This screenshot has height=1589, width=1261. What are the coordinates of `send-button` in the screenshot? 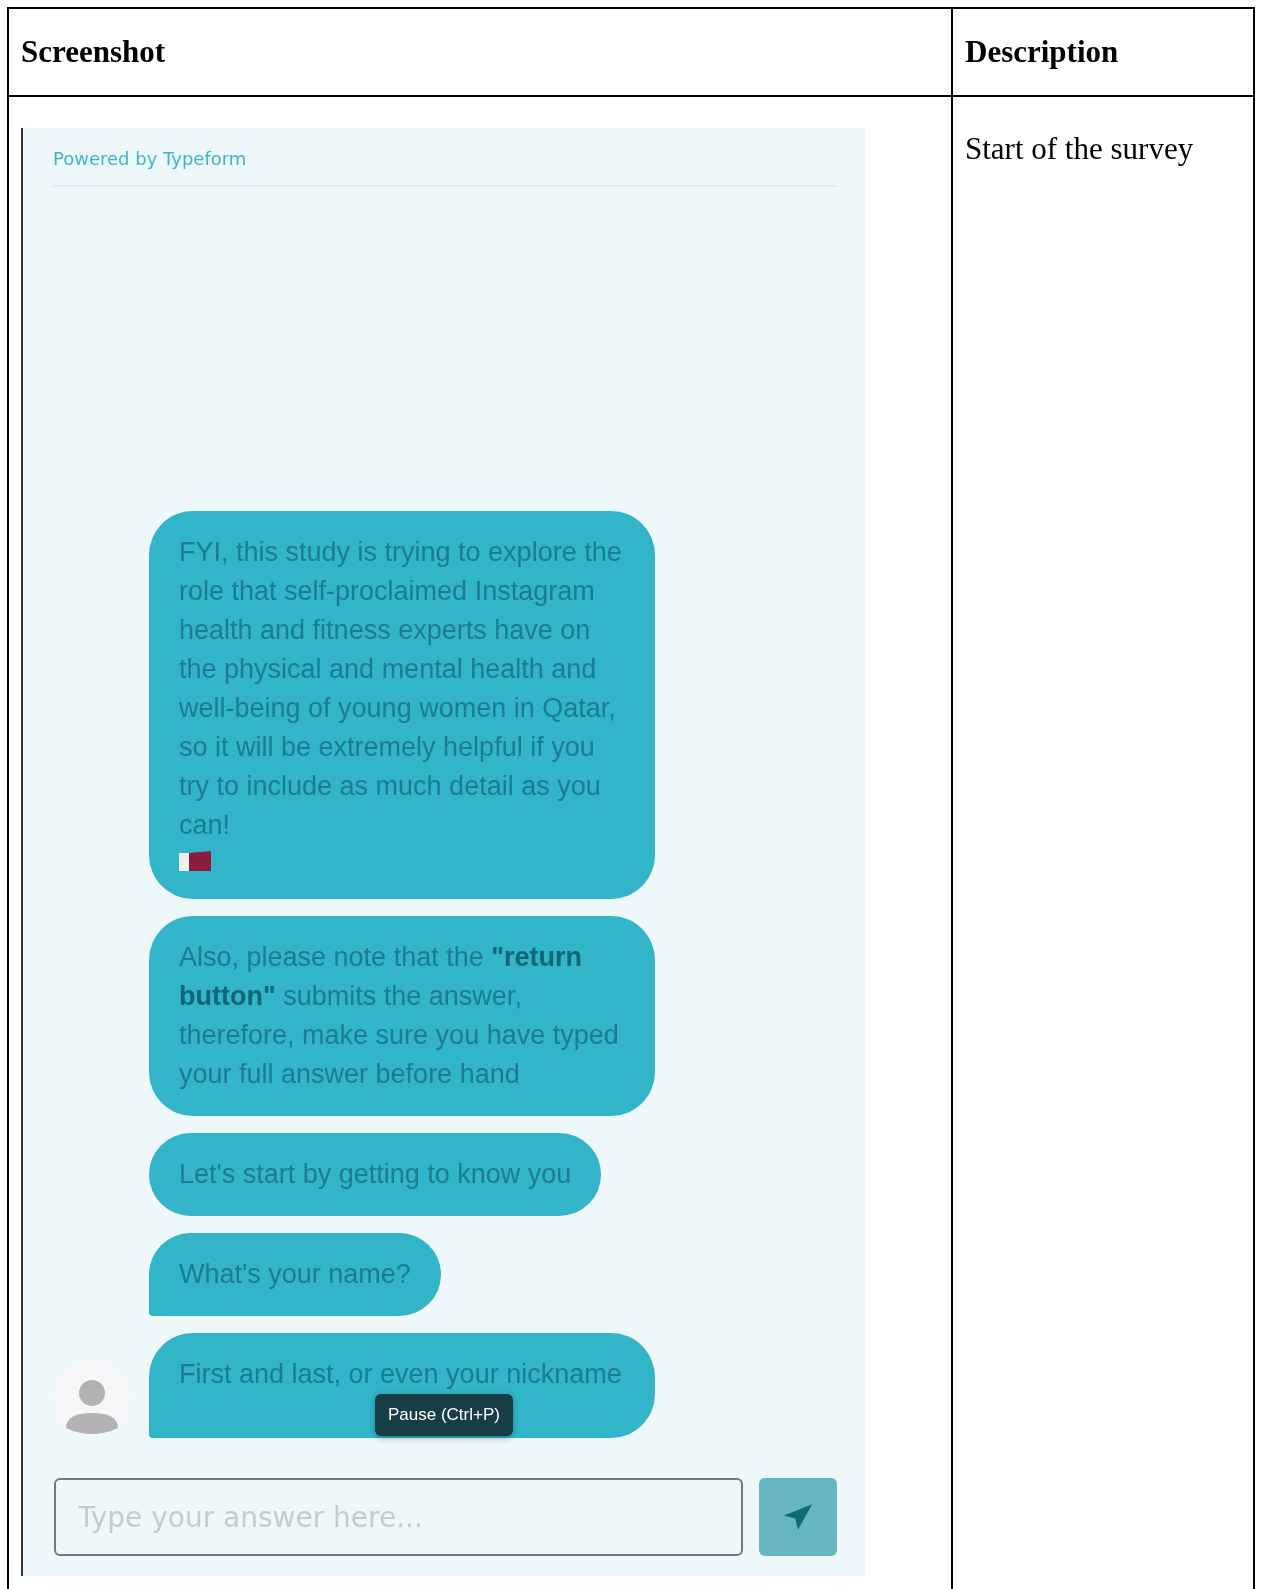 It's located at (798, 1517).